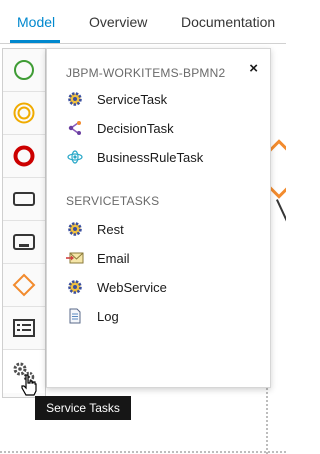 This screenshot has height=454, width=320. I want to click on palette-end-event, so click(24, 156).